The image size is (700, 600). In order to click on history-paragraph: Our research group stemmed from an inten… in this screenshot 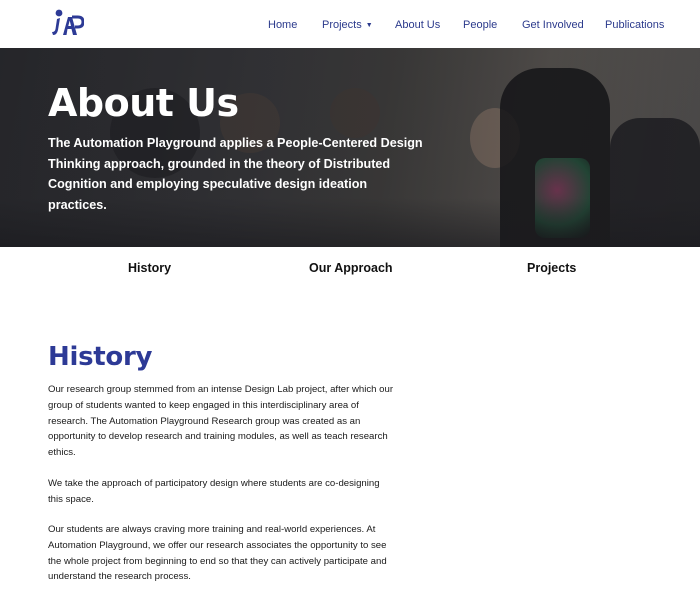, I will do `click(221, 421)`.